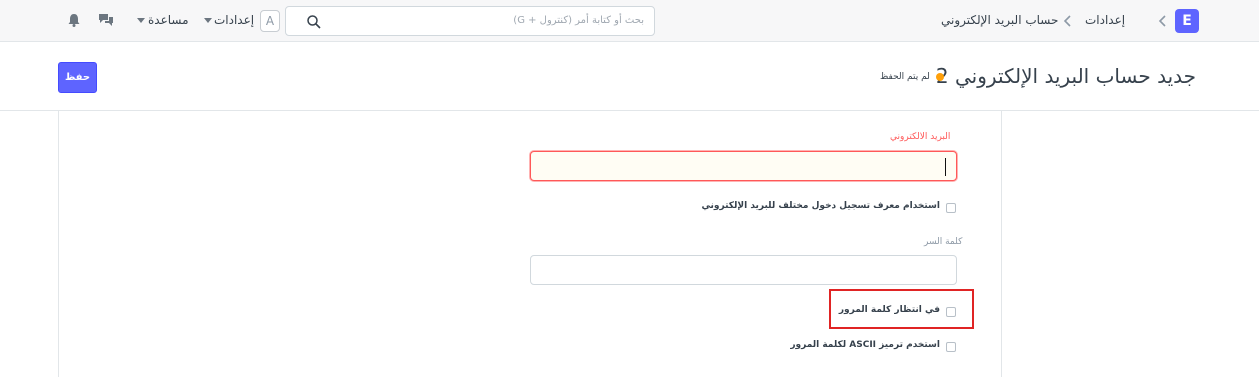 The image size is (1259, 377). What do you see at coordinates (270, 21) in the screenshot?
I see `avatar: A` at bounding box center [270, 21].